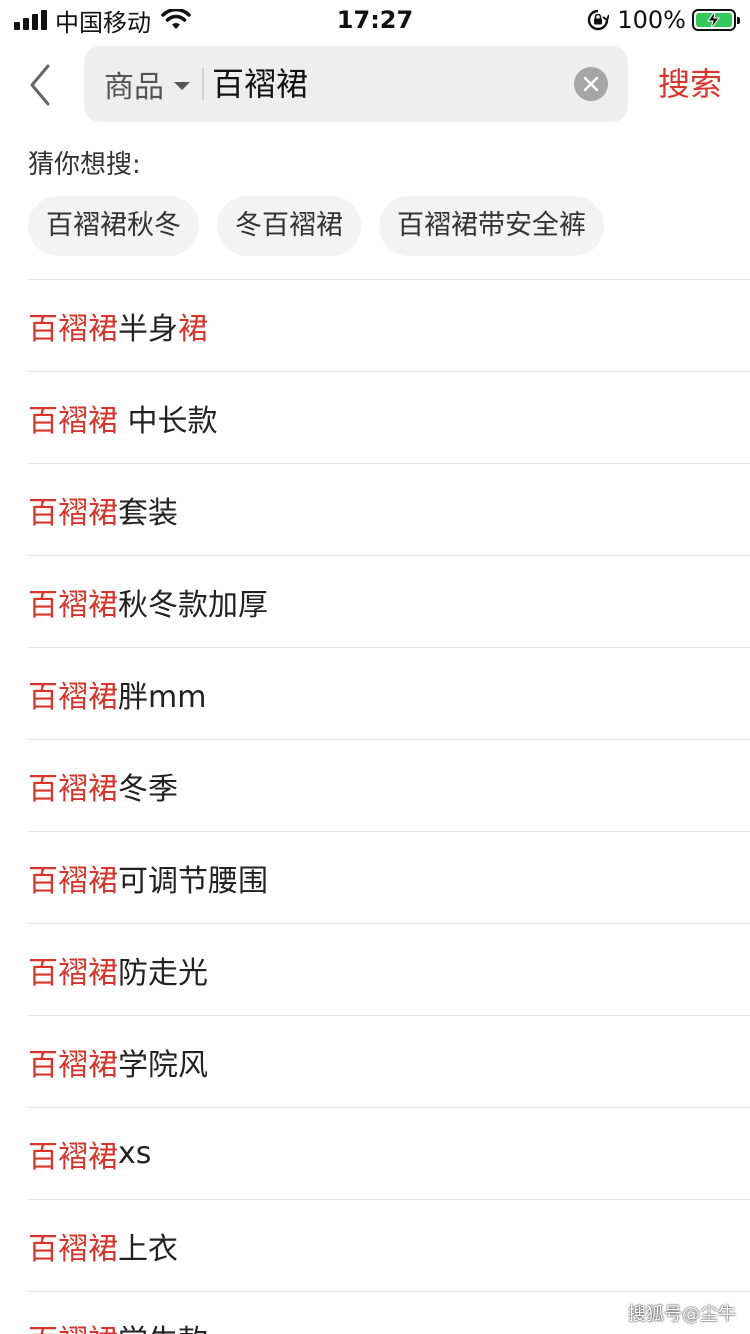  Describe the element at coordinates (389, 785) in the screenshot. I see `list-item: 百褶裙 冬季` at that location.